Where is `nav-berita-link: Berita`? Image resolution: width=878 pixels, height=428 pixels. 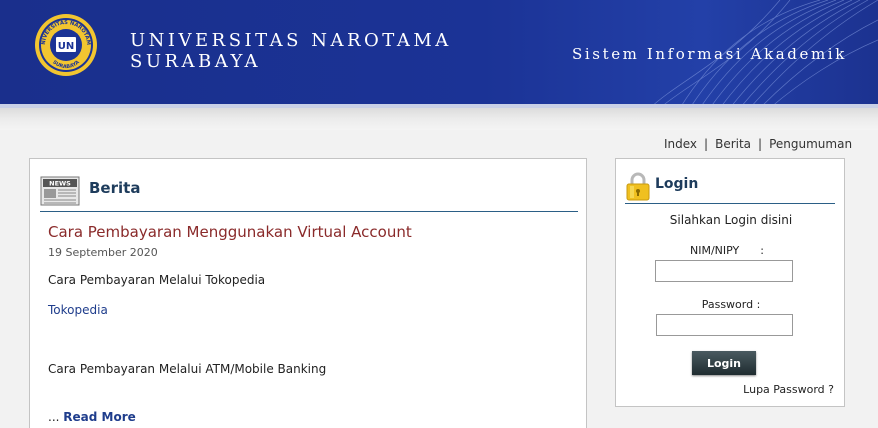
nav-berita-link: Berita is located at coordinates (733, 144).